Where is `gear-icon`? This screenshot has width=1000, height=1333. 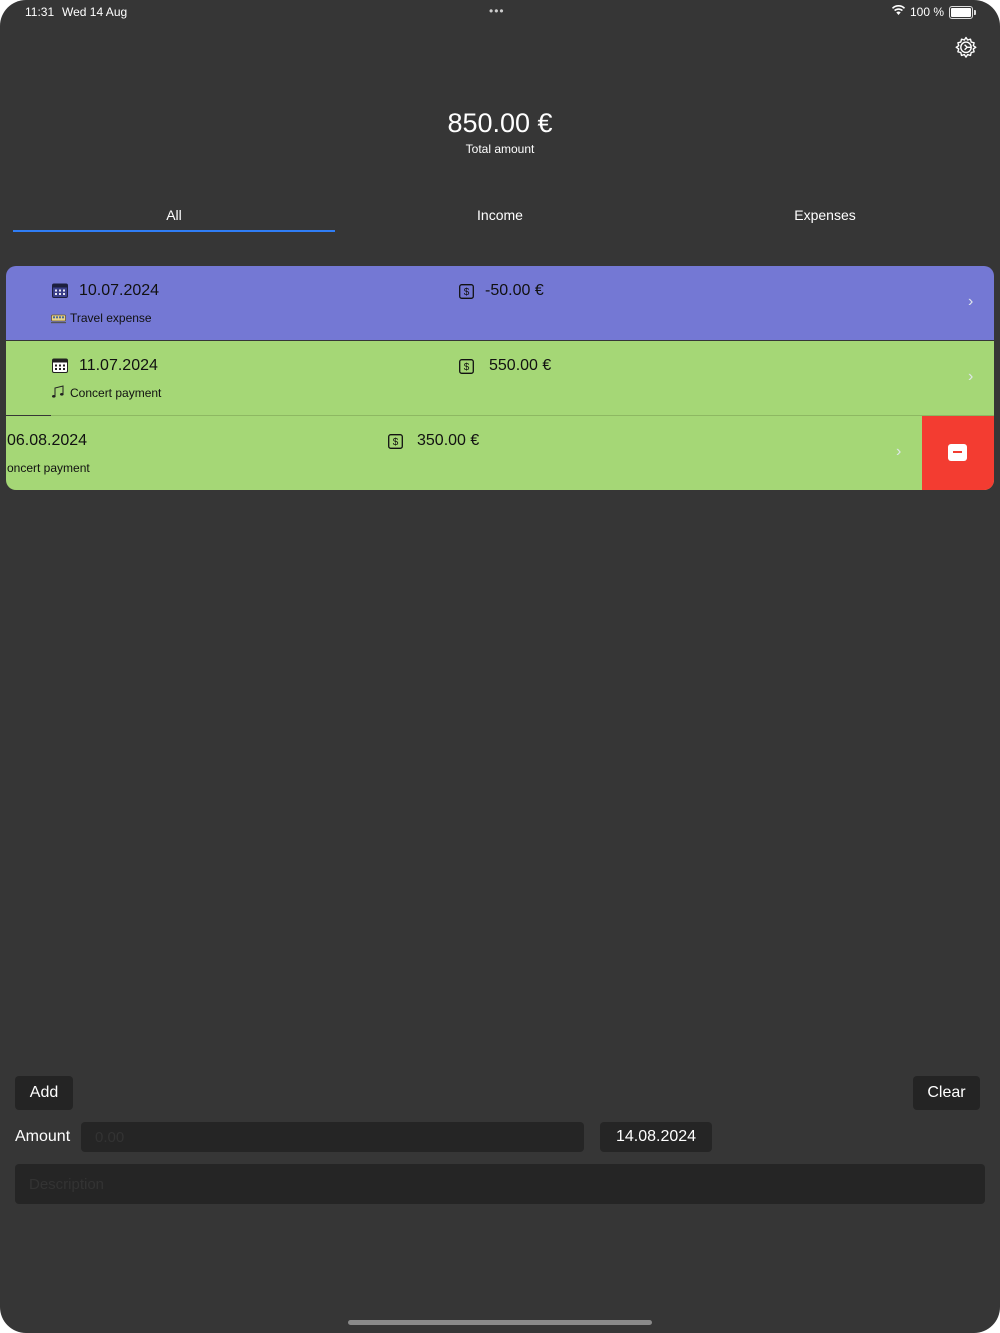
gear-icon is located at coordinates (966, 48).